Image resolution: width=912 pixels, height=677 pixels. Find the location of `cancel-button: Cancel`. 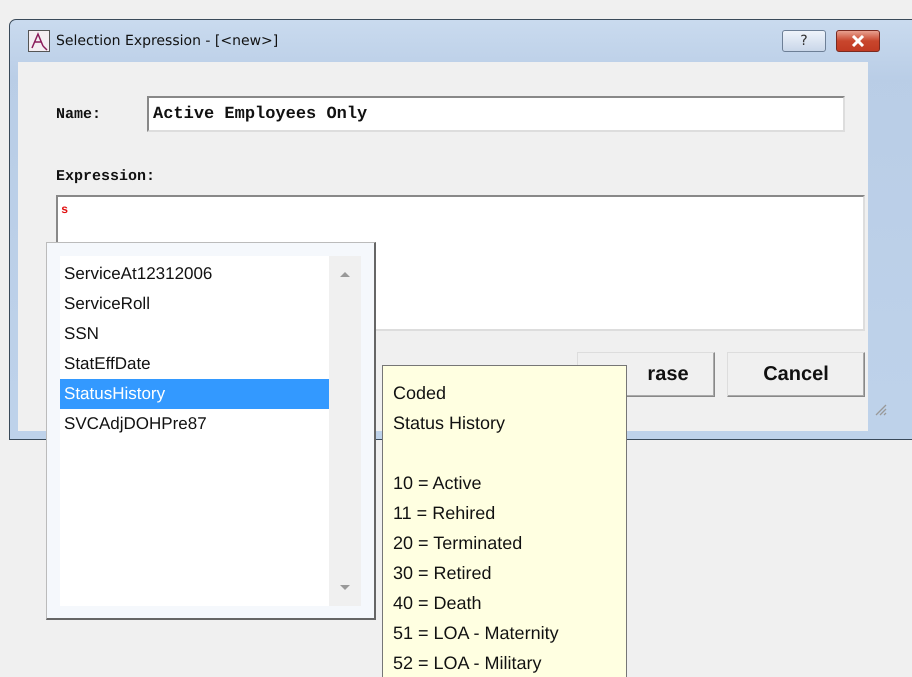

cancel-button: Cancel is located at coordinates (796, 374).